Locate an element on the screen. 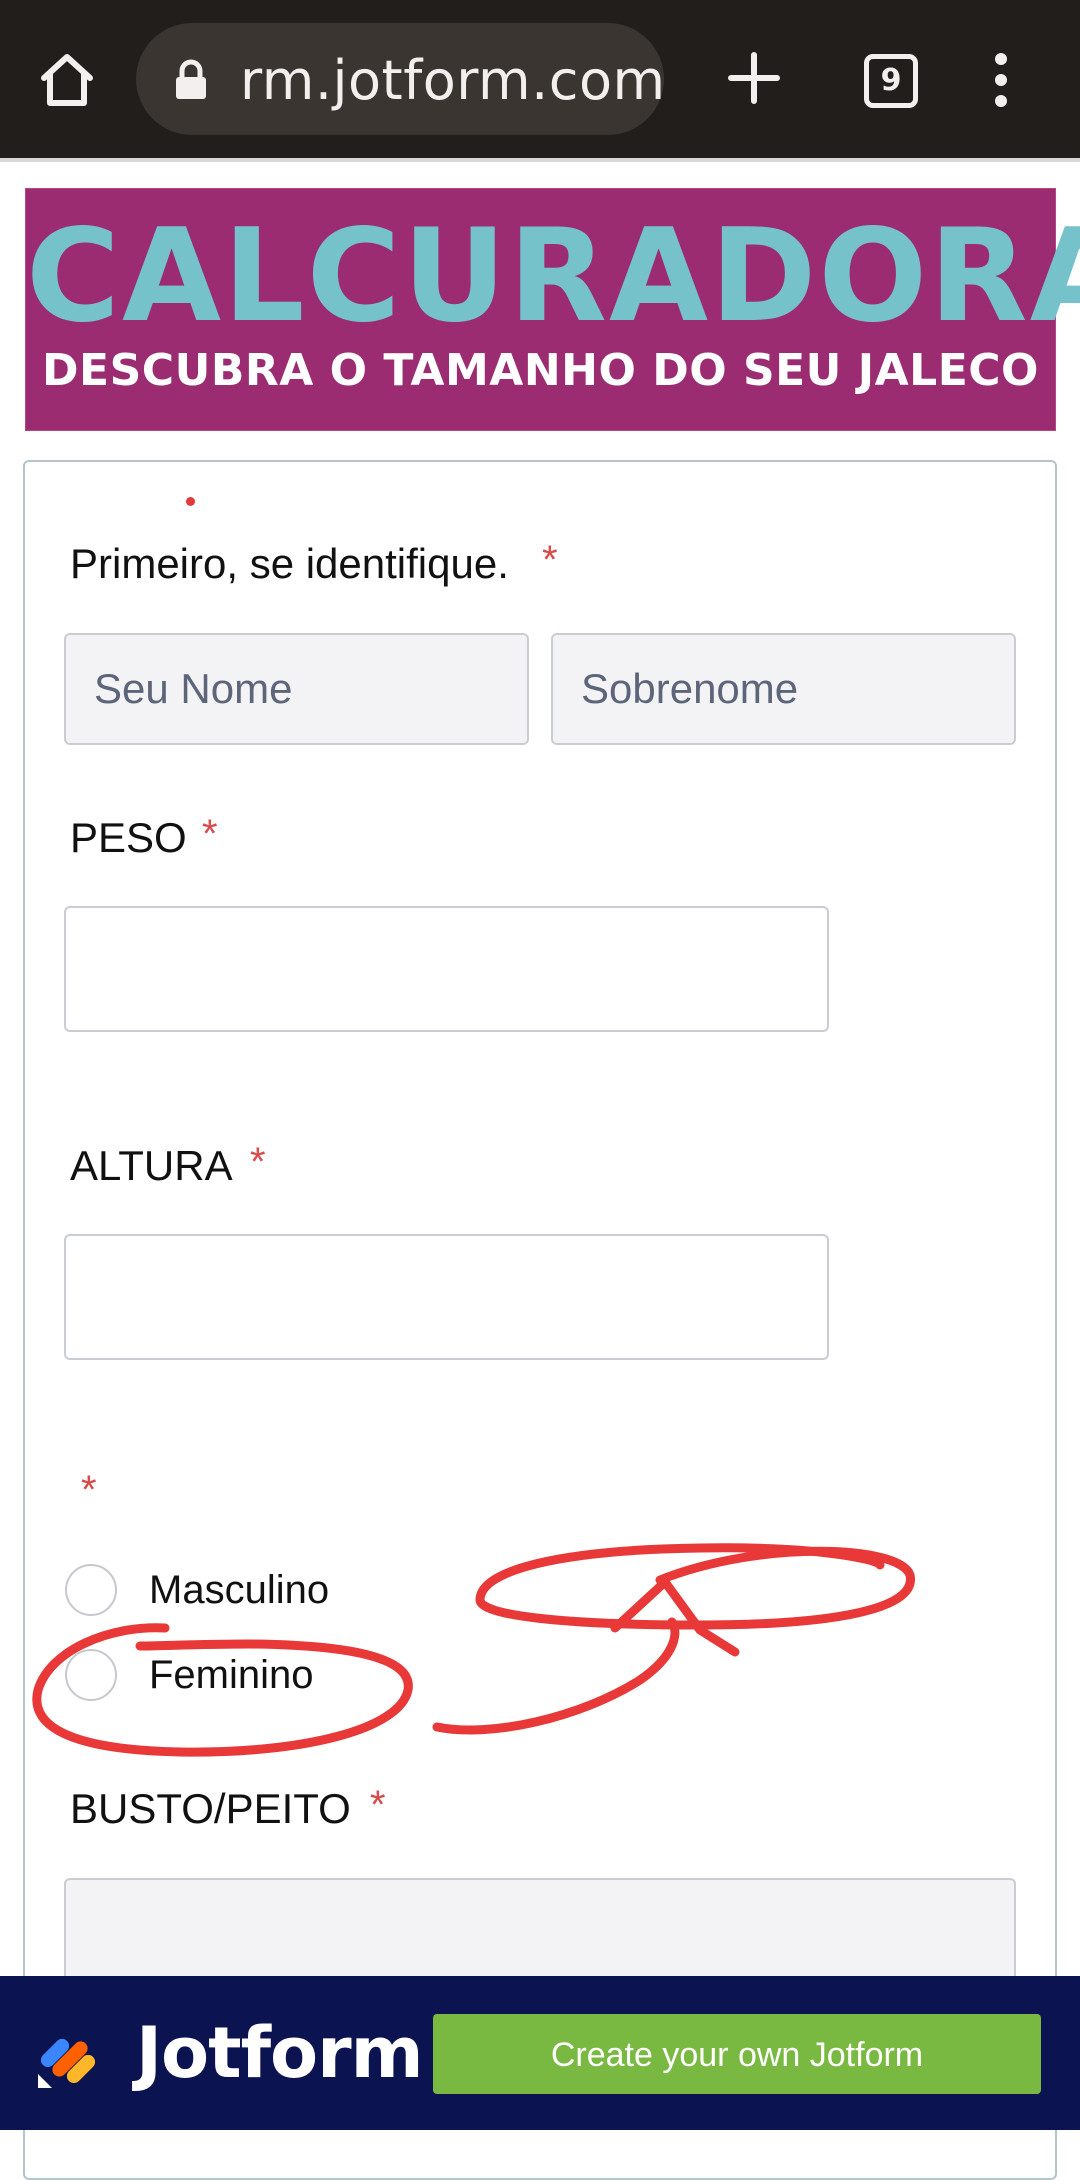 The image size is (1080, 2180). annotation-dot is located at coordinates (190, 501).